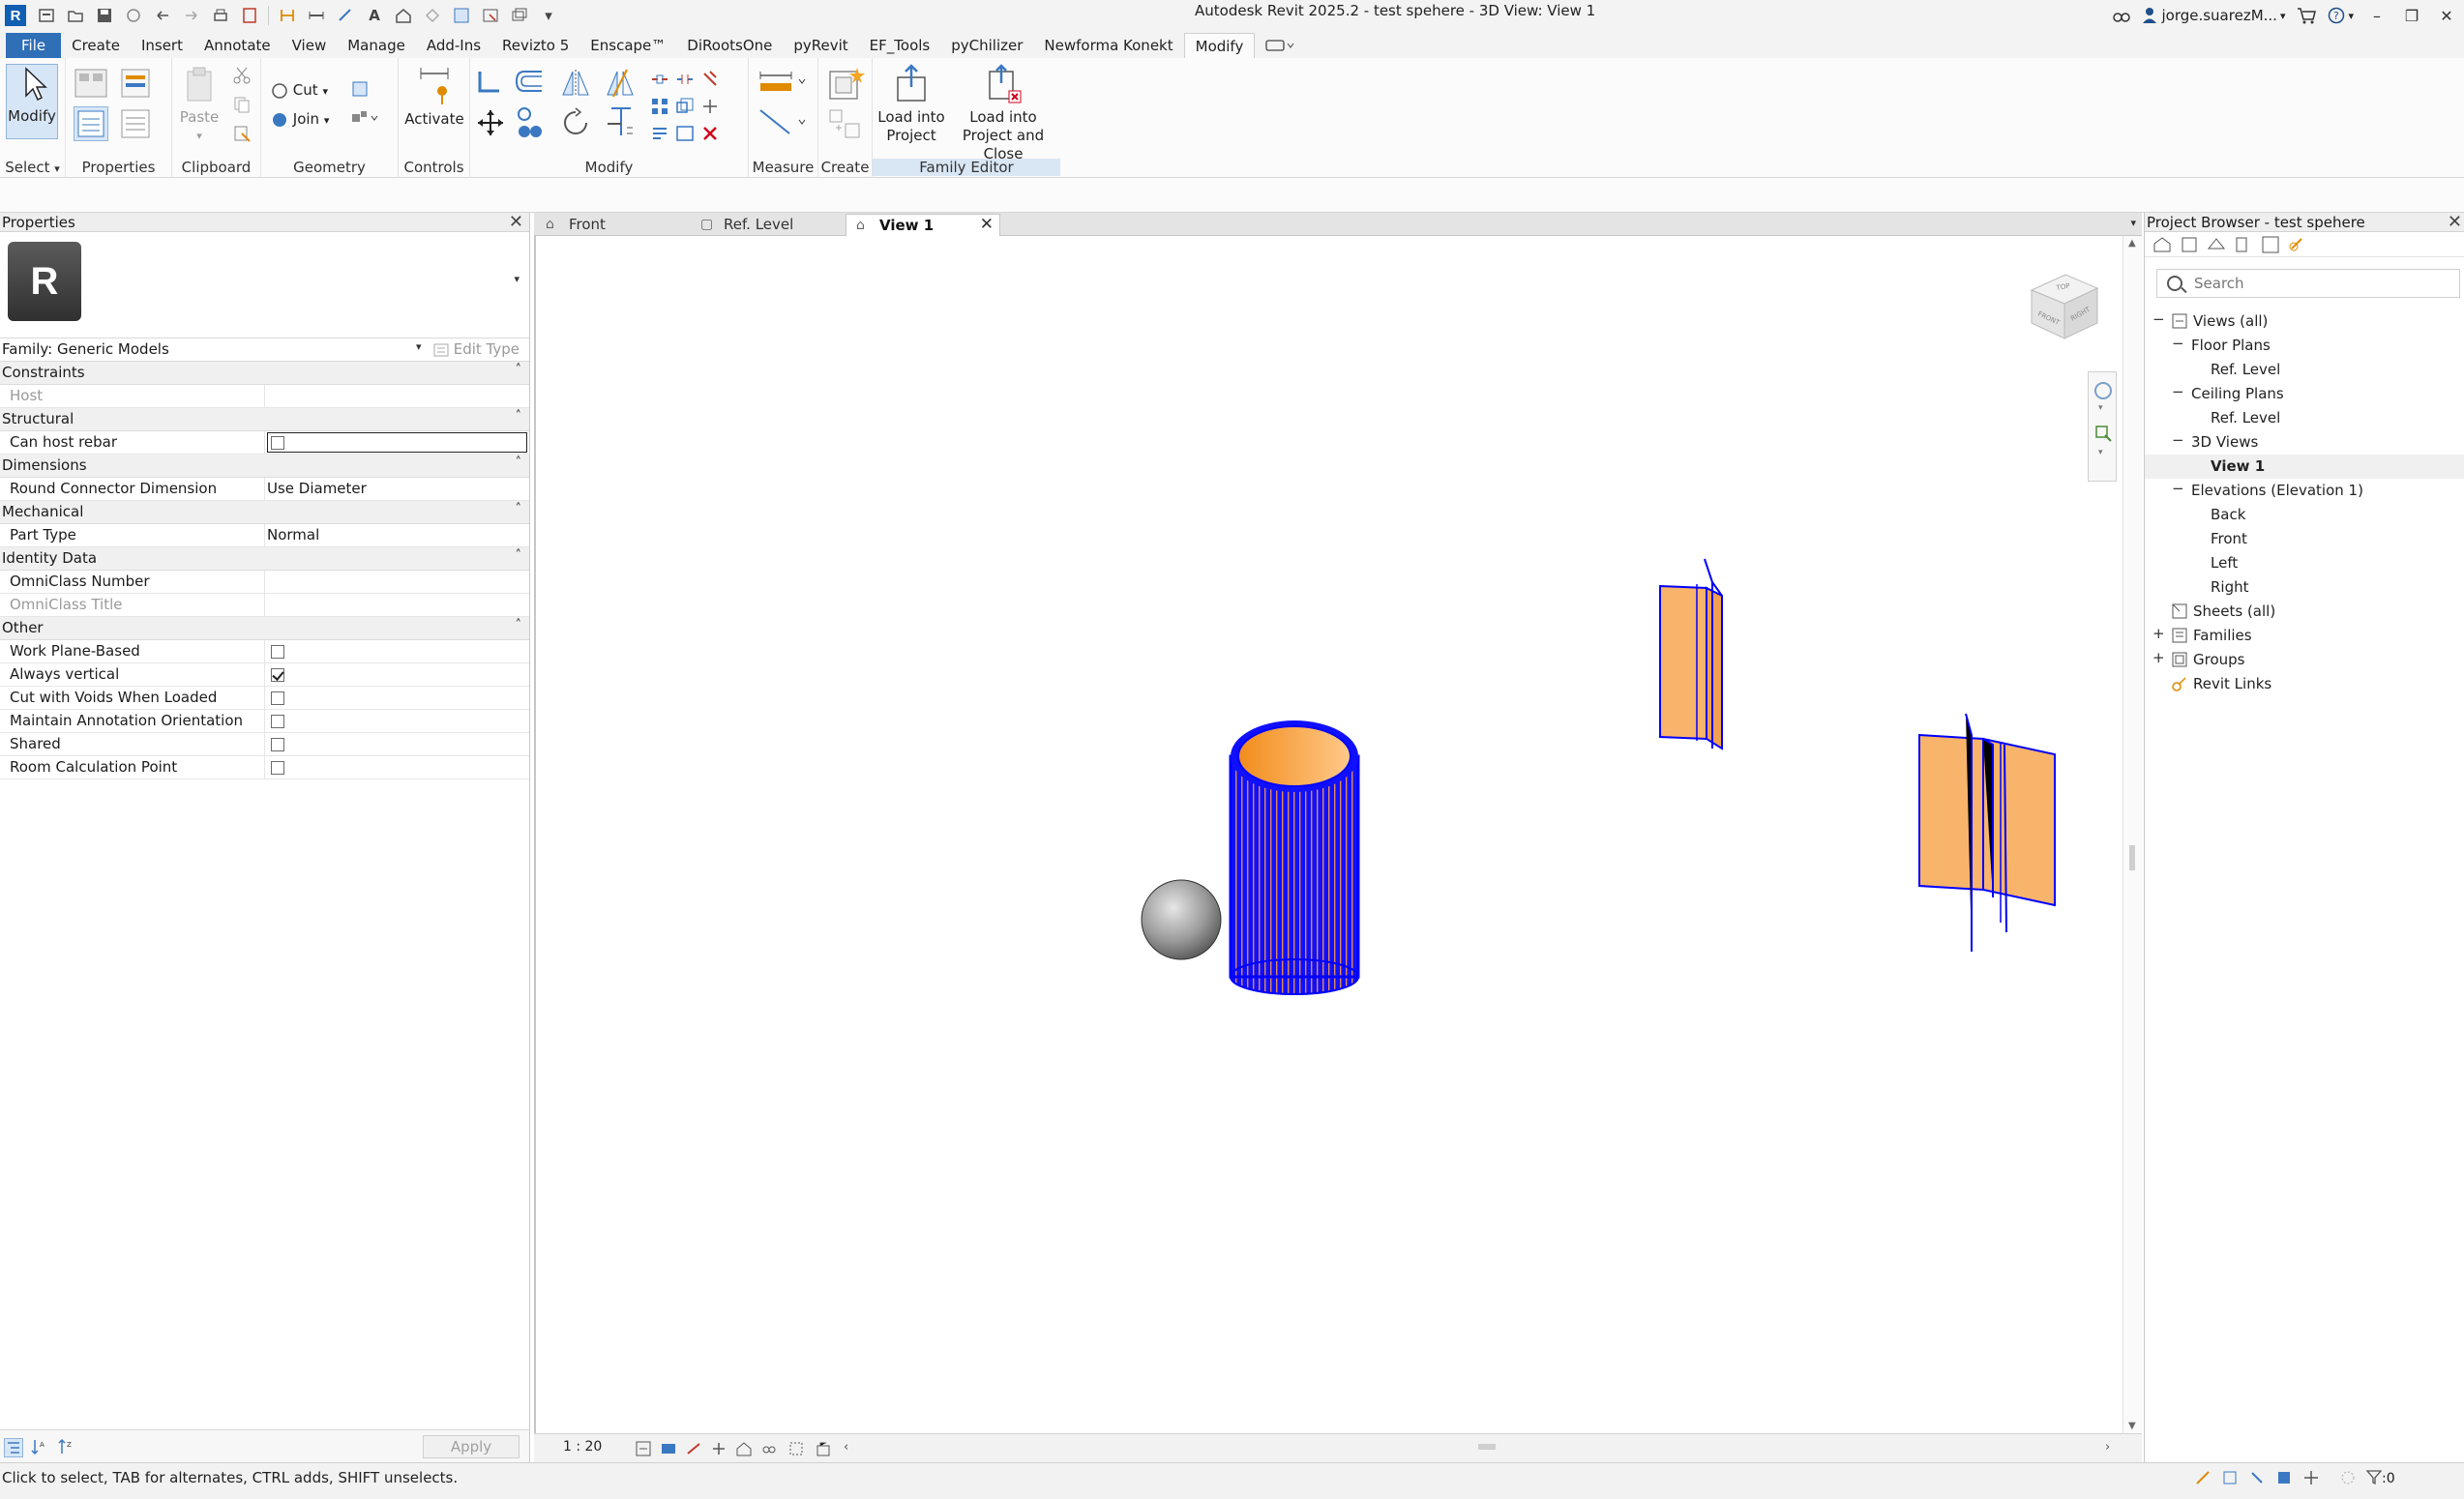 This screenshot has width=2464, height=1499. I want to click on open-icon, so click(75, 15).